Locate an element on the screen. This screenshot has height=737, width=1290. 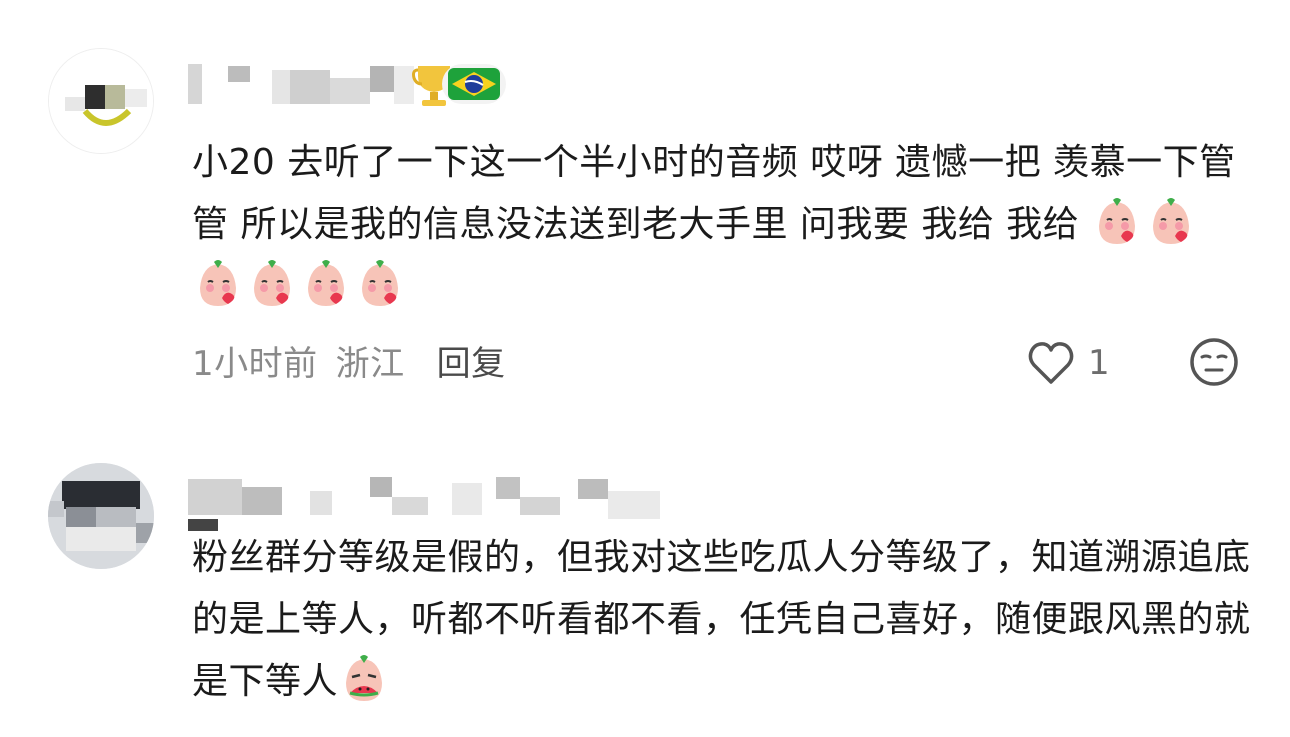
like-button: 1 is located at coordinates (1068, 363).